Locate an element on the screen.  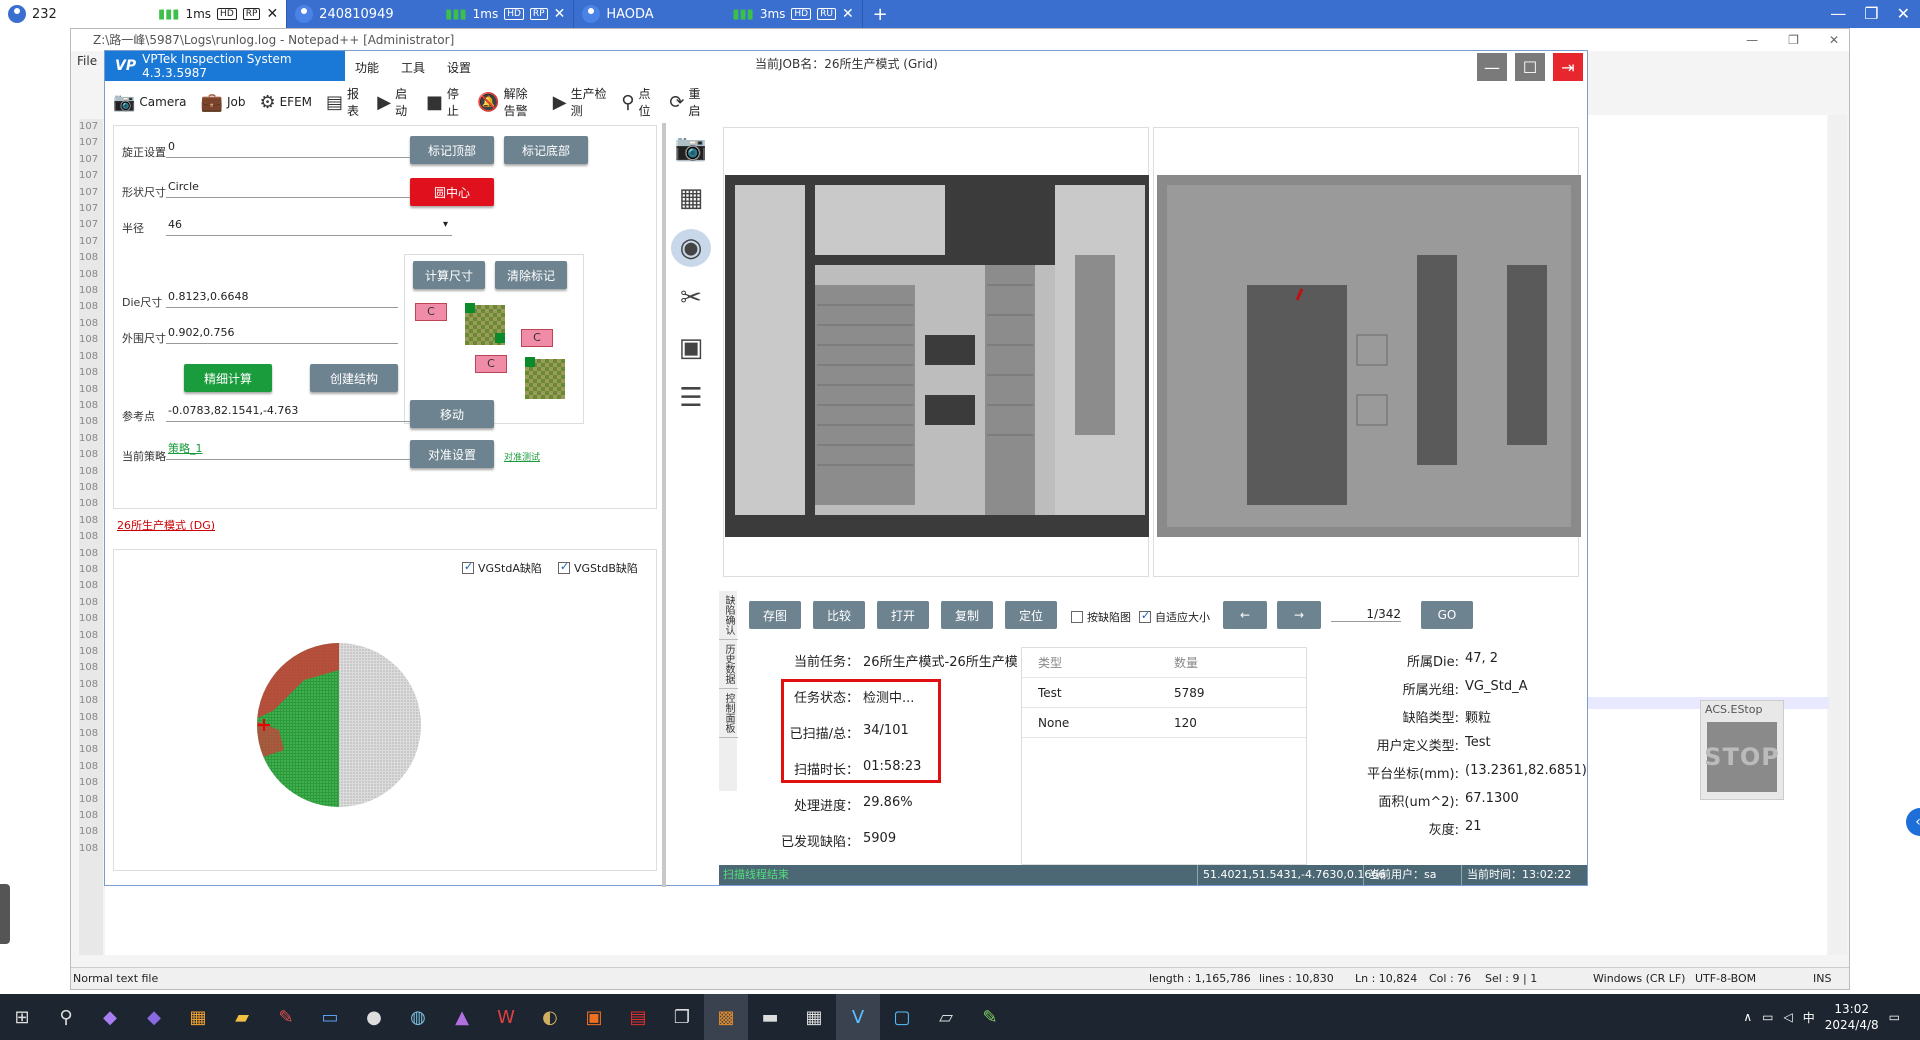
globe-icon: ◐ is located at coordinates (550, 1017).